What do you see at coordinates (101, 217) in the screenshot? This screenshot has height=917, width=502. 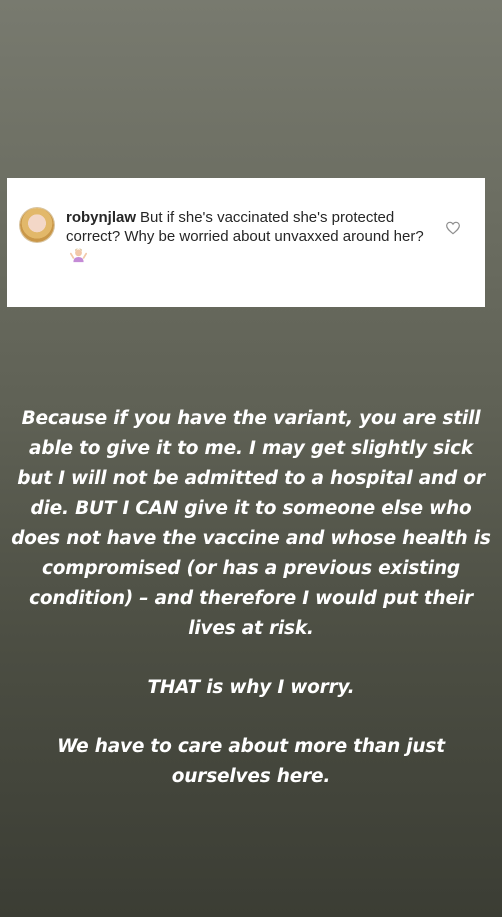 I see `comment-username: robynjlaw` at bounding box center [101, 217].